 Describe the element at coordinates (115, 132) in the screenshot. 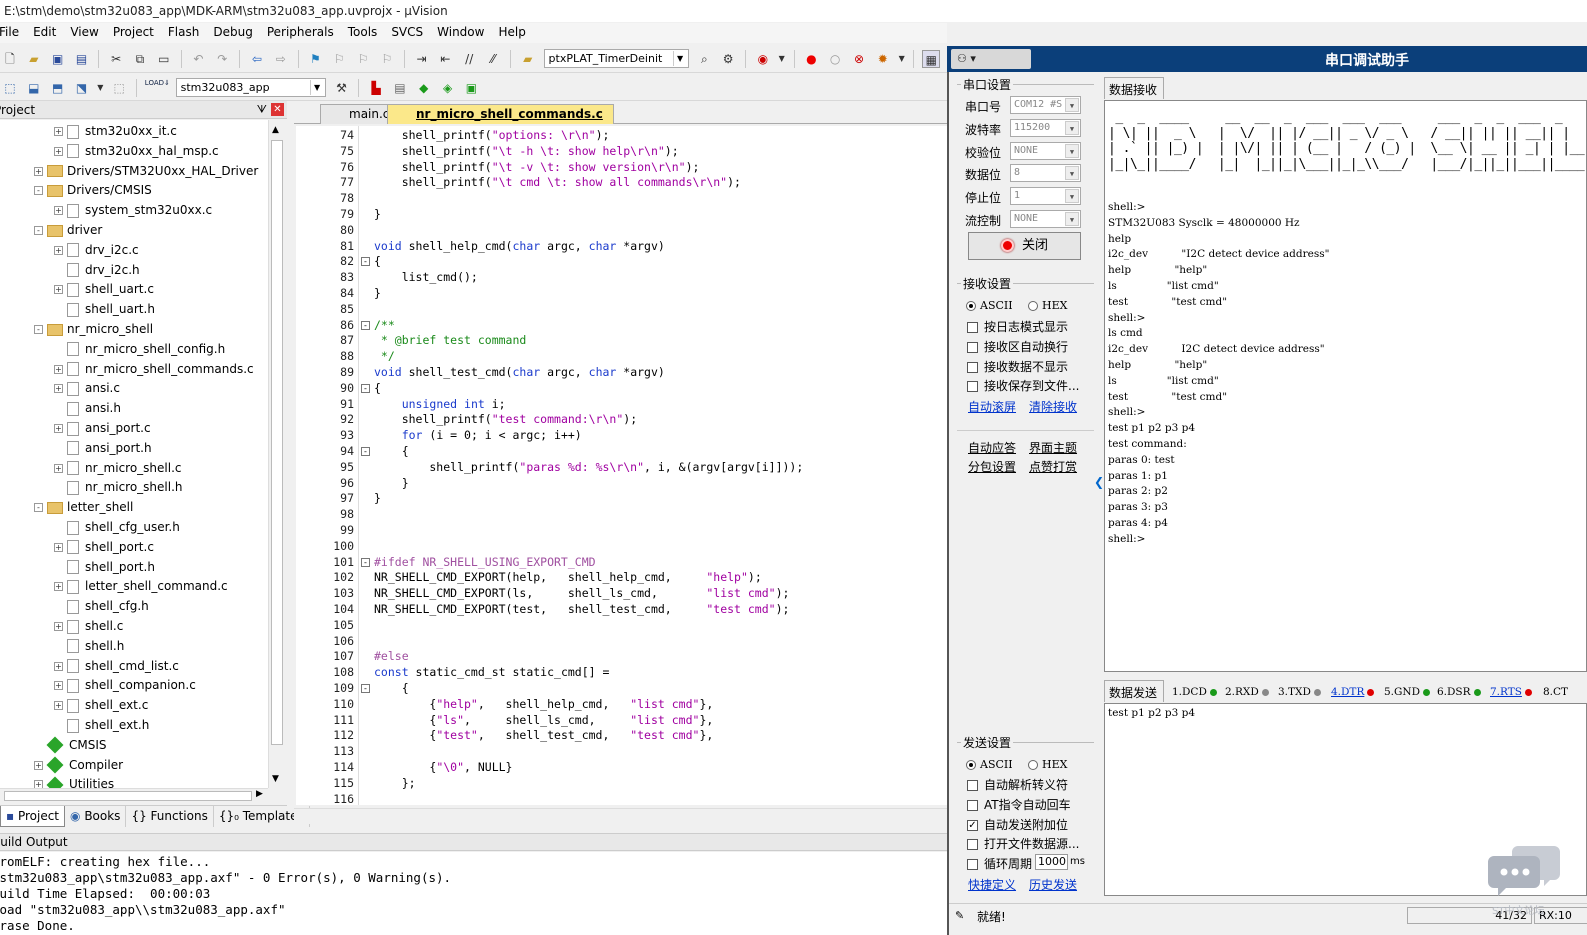

I see `tree-item: + stm32u0xx_it.c` at that location.